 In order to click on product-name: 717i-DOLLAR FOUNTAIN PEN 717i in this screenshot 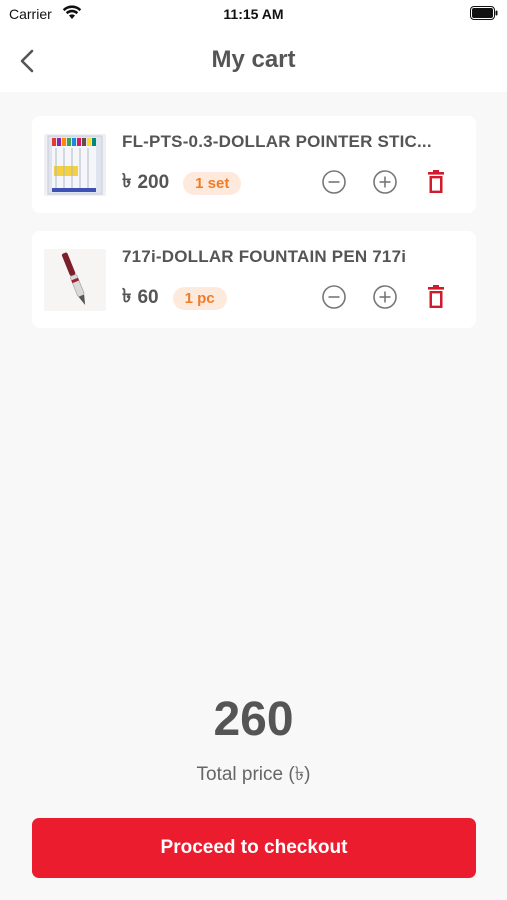, I will do `click(294, 257)`.